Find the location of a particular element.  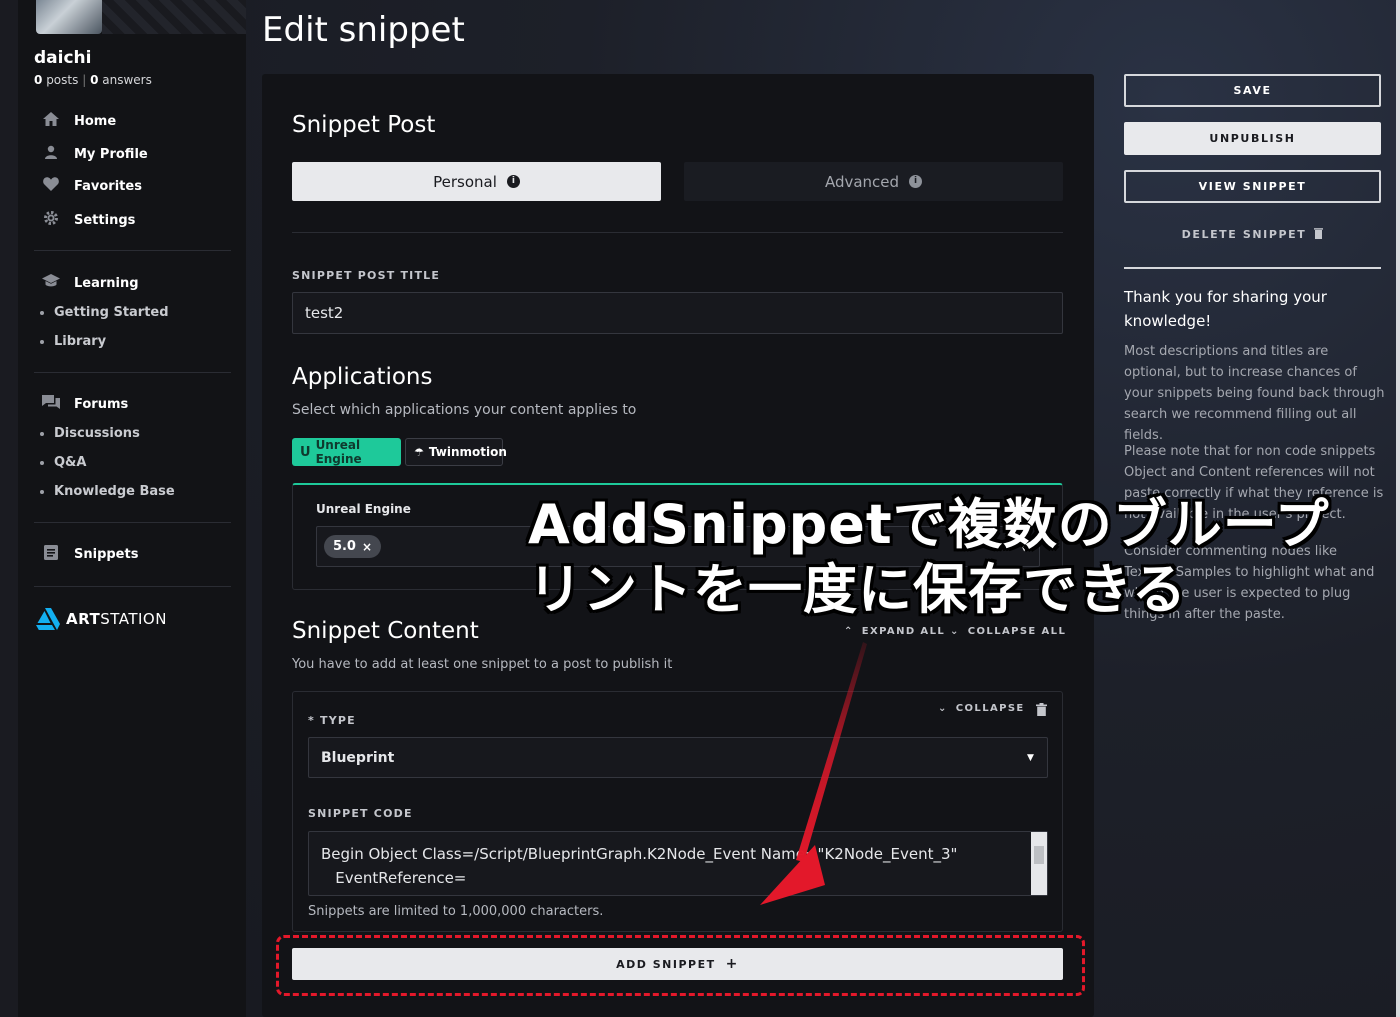

sidebar-item-forums: Forums is located at coordinates (84, 404).